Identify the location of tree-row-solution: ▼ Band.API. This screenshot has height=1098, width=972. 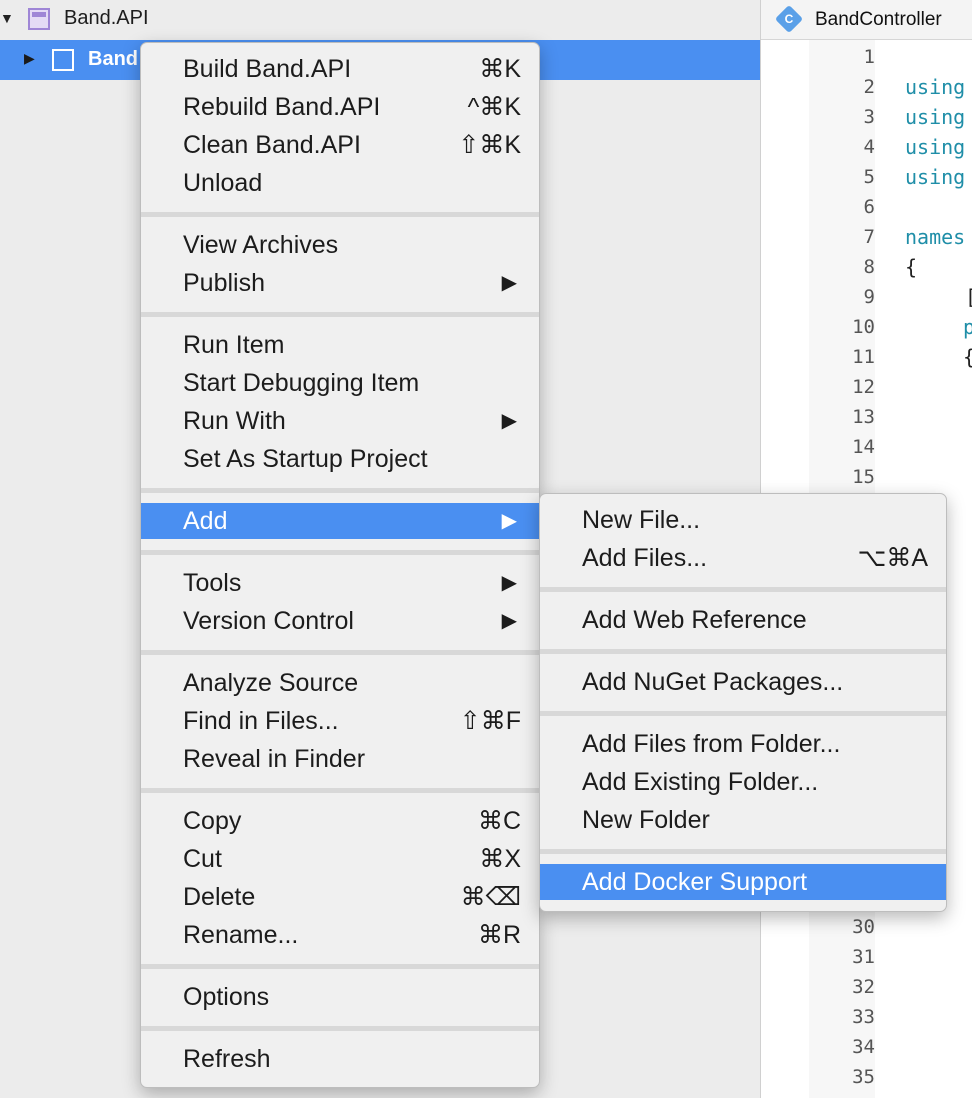
(380, 20).